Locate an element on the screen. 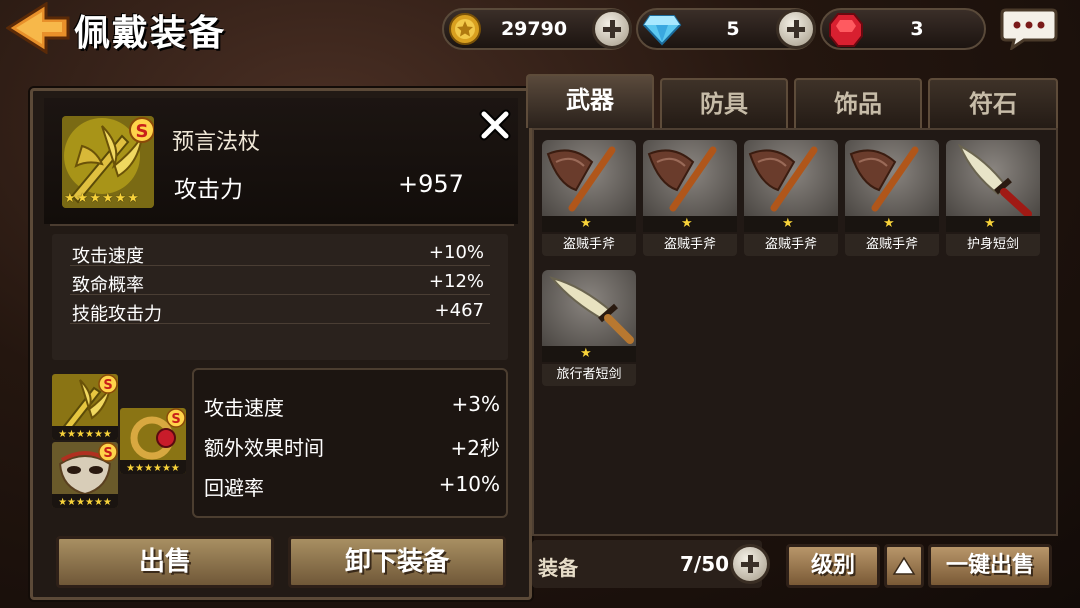 Image resolution: width=1080 pixels, height=608 pixels. triangle-up-icon is located at coordinates (904, 565).